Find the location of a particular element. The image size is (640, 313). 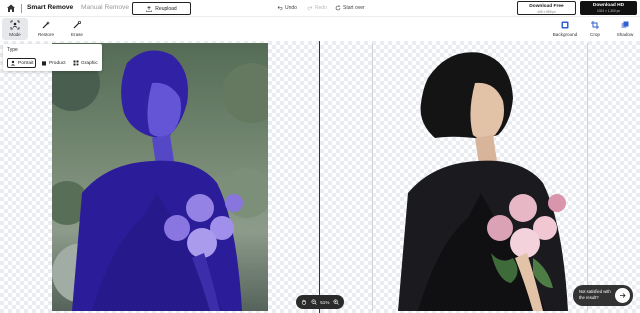

tool-shadow: Shadow is located at coordinates (625, 28).